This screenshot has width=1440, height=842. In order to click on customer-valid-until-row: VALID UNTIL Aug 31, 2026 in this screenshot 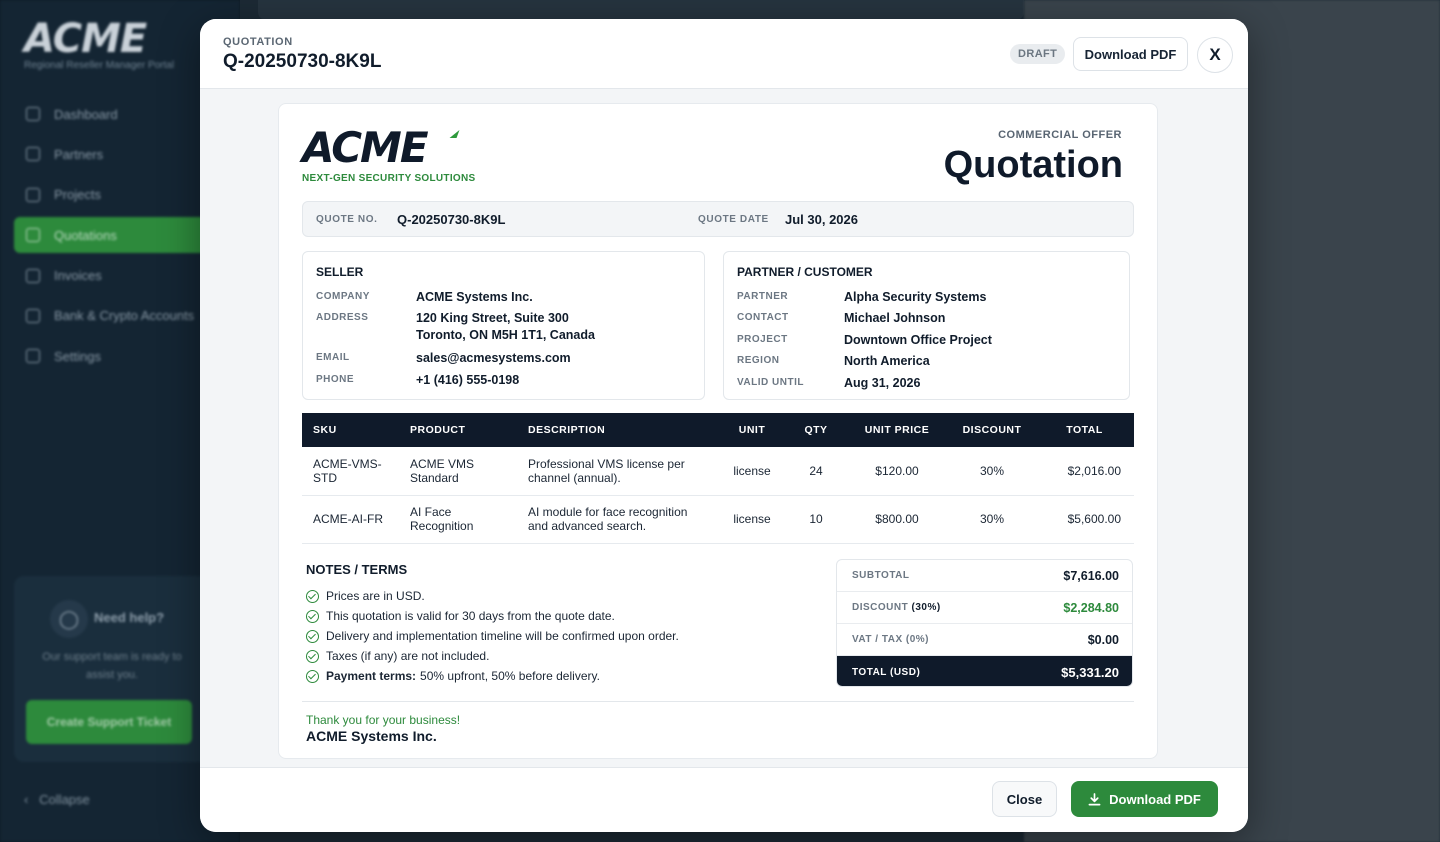, I will do `click(829, 383)`.